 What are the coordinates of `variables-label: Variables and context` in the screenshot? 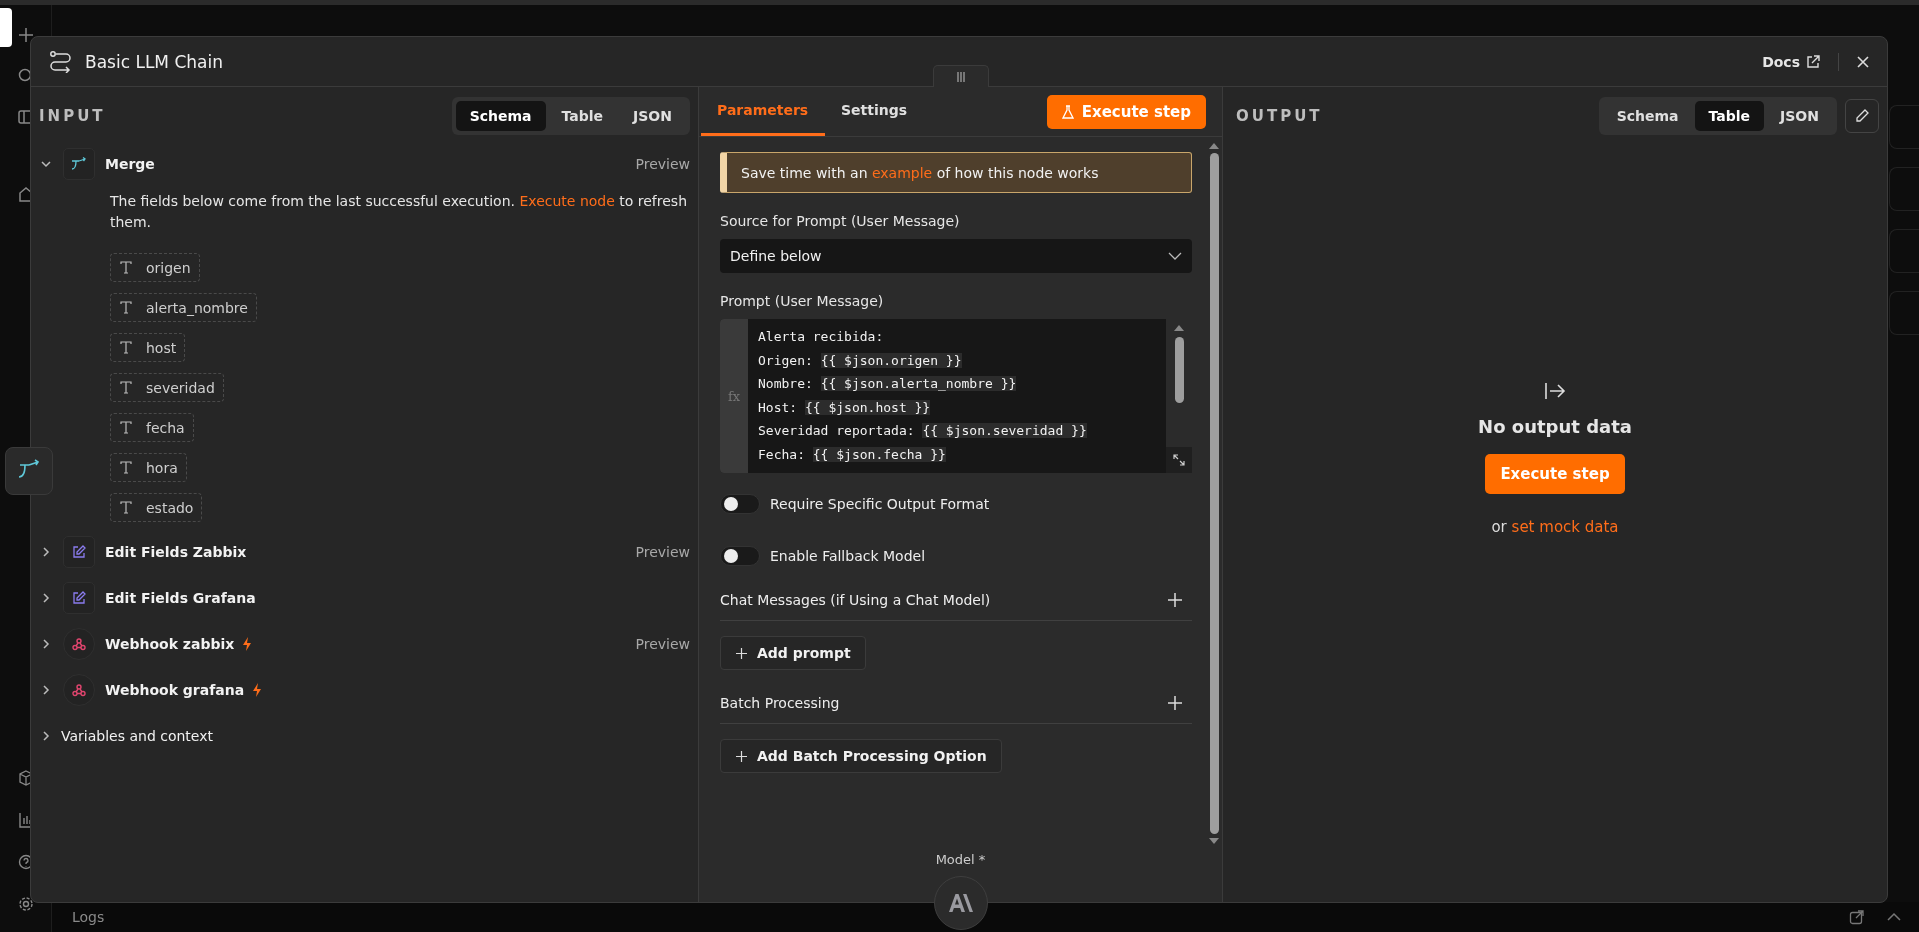 It's located at (137, 736).